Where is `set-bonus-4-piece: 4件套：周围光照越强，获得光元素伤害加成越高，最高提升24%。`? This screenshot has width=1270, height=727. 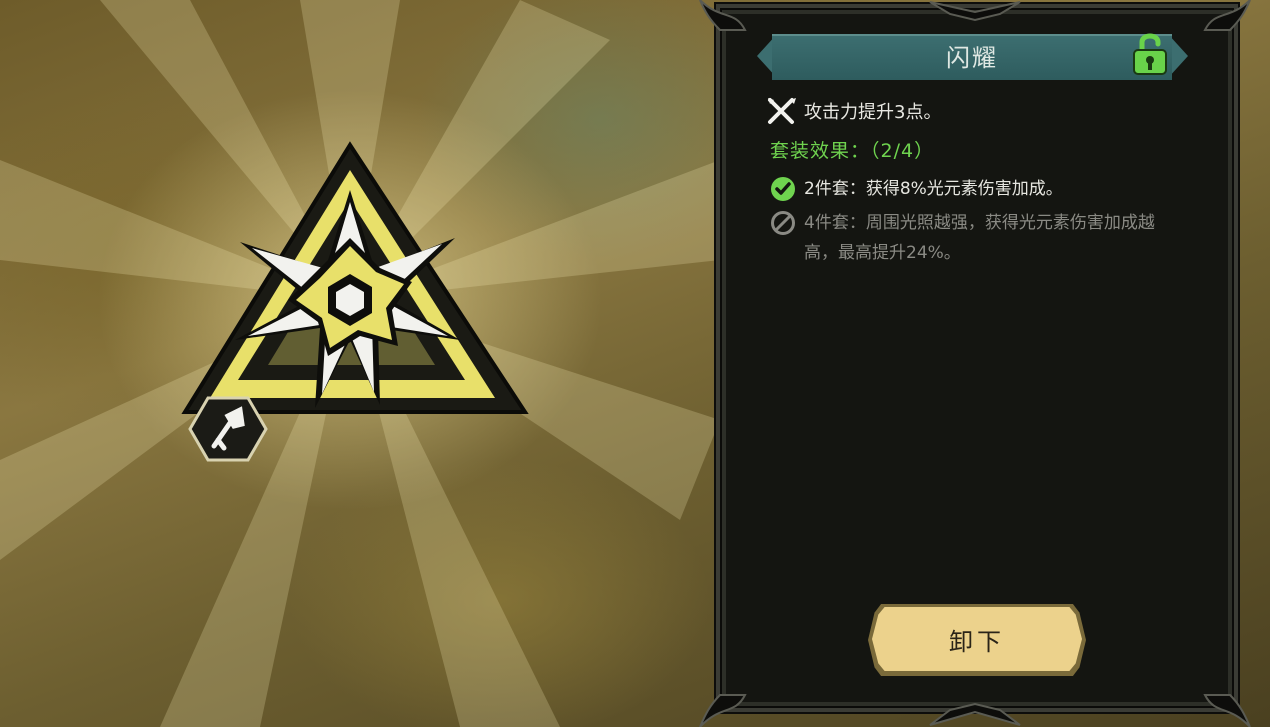 set-bonus-4-piece: 4件套：周围光照越强，获得光元素伤害加成越高，最高提升24%。 is located at coordinates (980, 238).